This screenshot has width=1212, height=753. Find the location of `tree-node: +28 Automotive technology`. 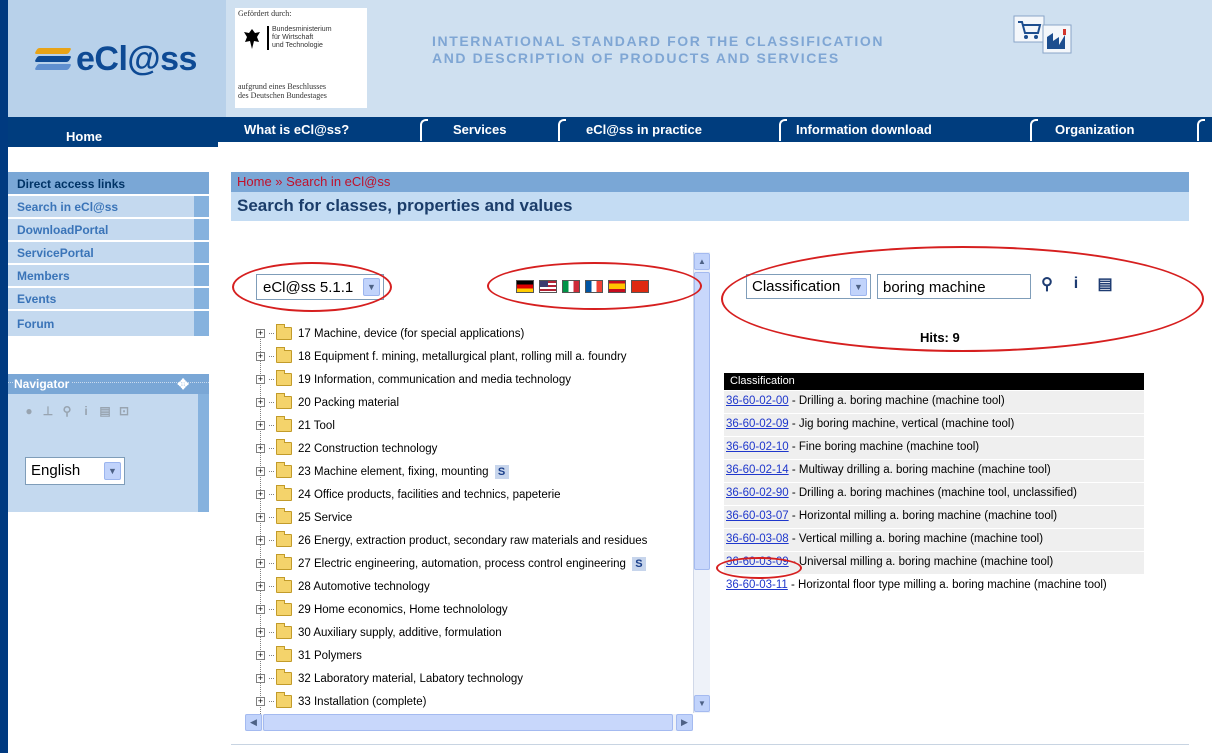

tree-node: +28 Automotive technology is located at coordinates (472, 586).